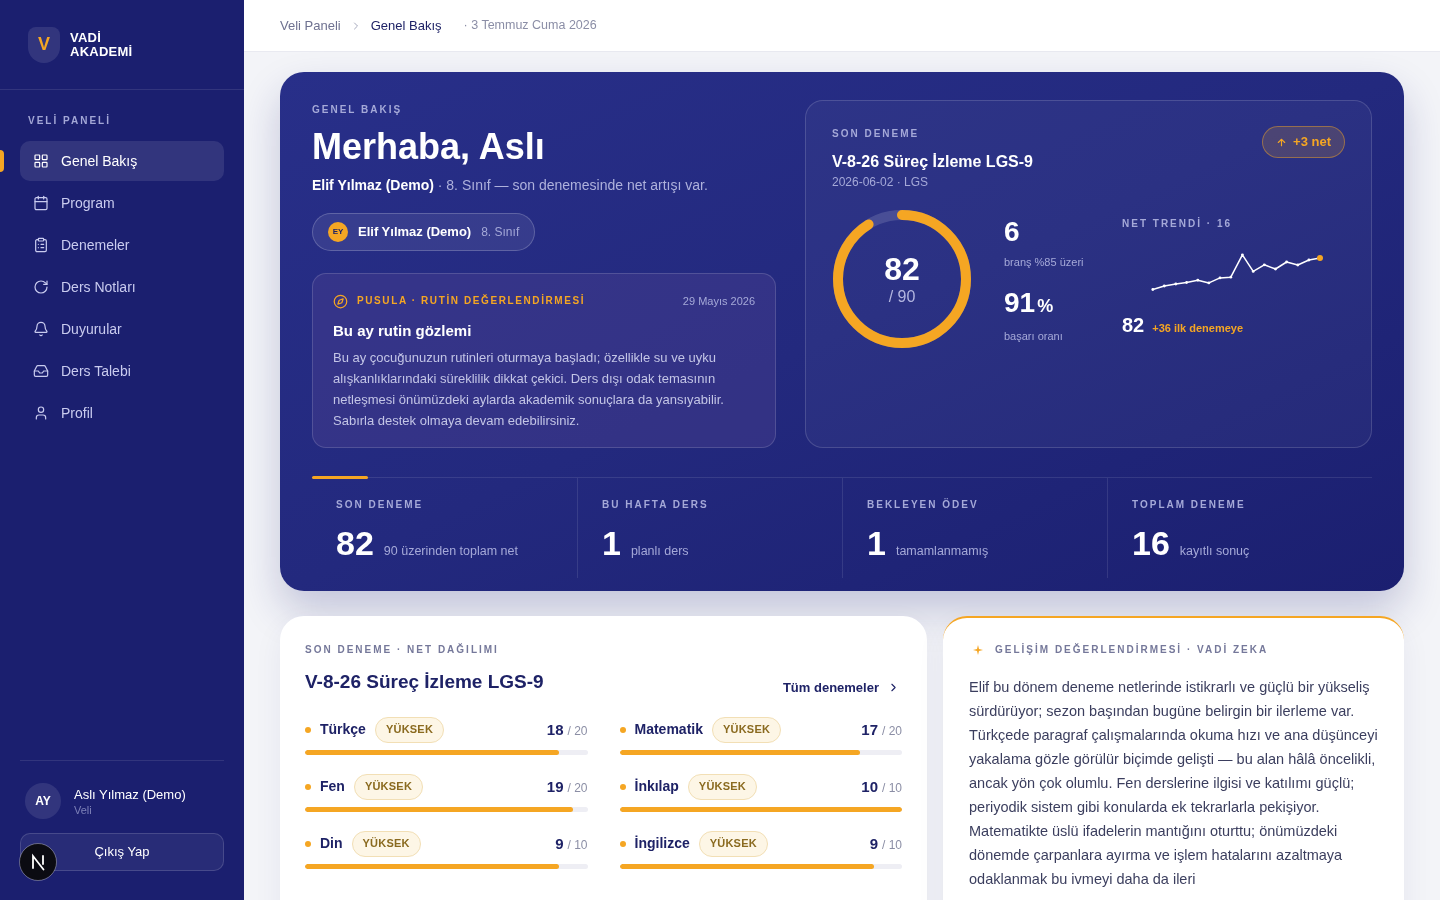  Describe the element at coordinates (942, 551) in the screenshot. I see `stat-caption: tamamlanmamış` at that location.